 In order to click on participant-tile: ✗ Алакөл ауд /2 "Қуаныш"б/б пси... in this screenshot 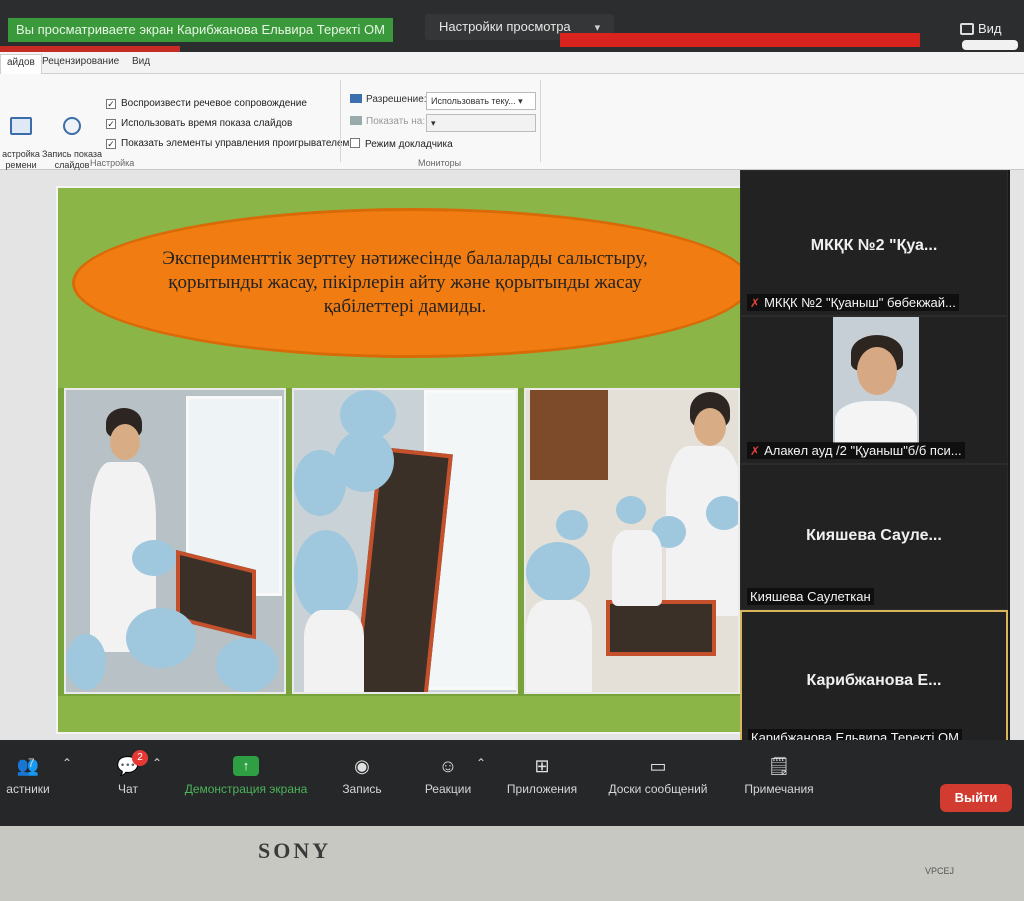, I will do `click(874, 390)`.